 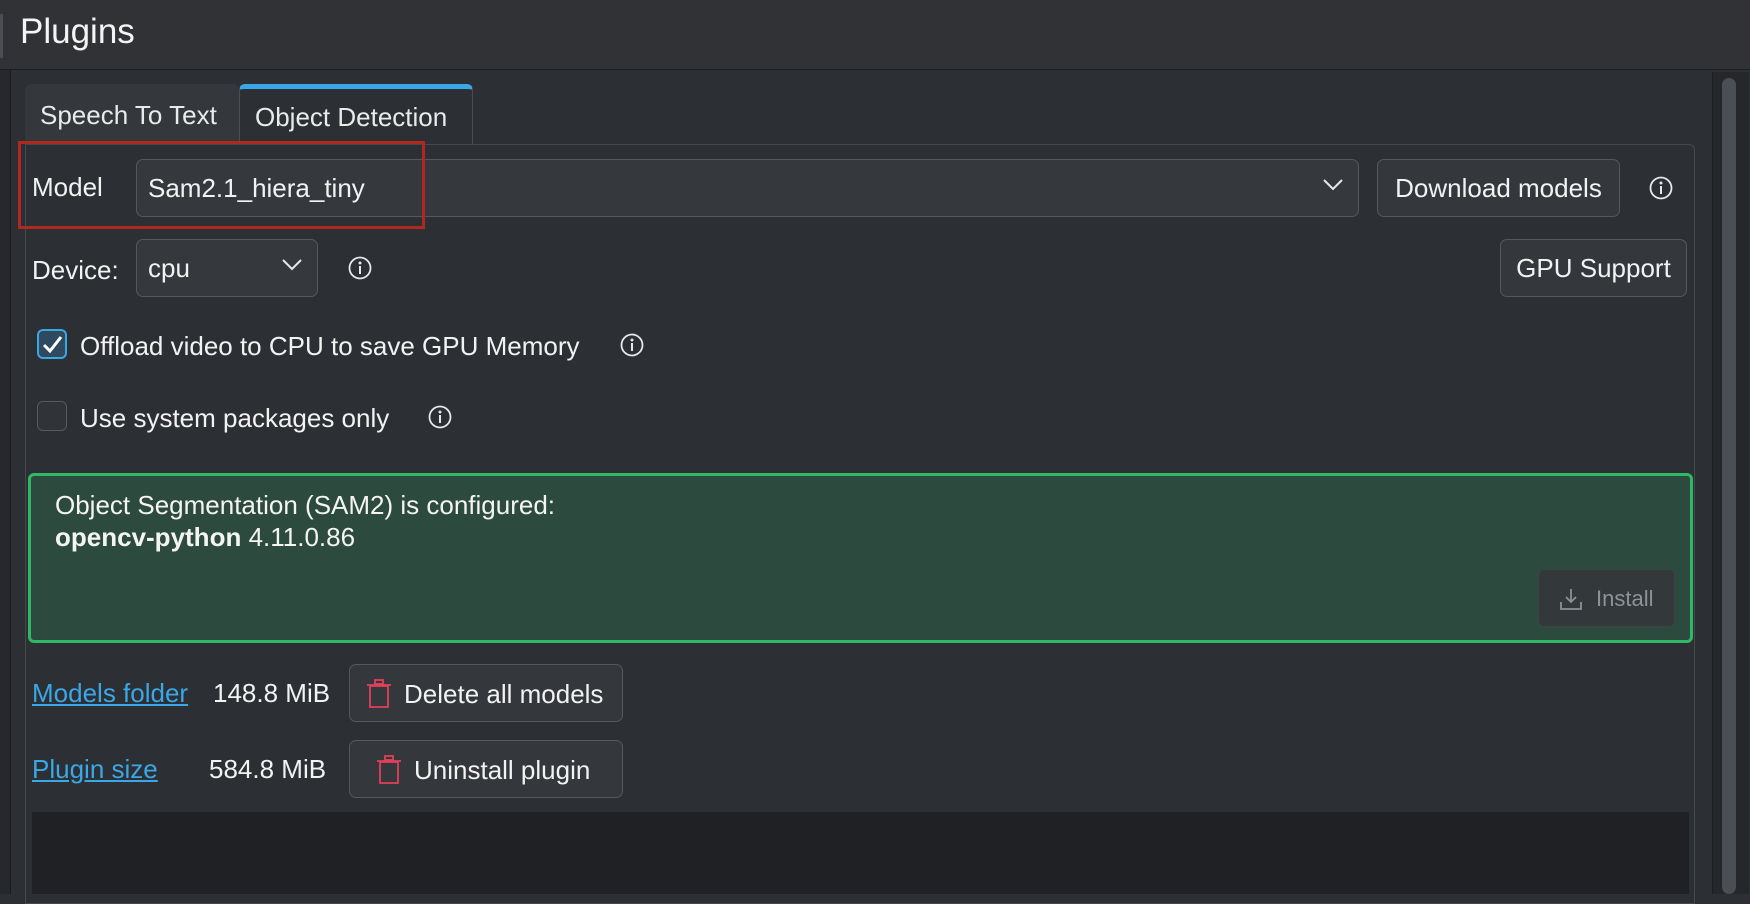 What do you see at coordinates (95, 769) in the screenshot?
I see `plugin-size-link: Plugin size` at bounding box center [95, 769].